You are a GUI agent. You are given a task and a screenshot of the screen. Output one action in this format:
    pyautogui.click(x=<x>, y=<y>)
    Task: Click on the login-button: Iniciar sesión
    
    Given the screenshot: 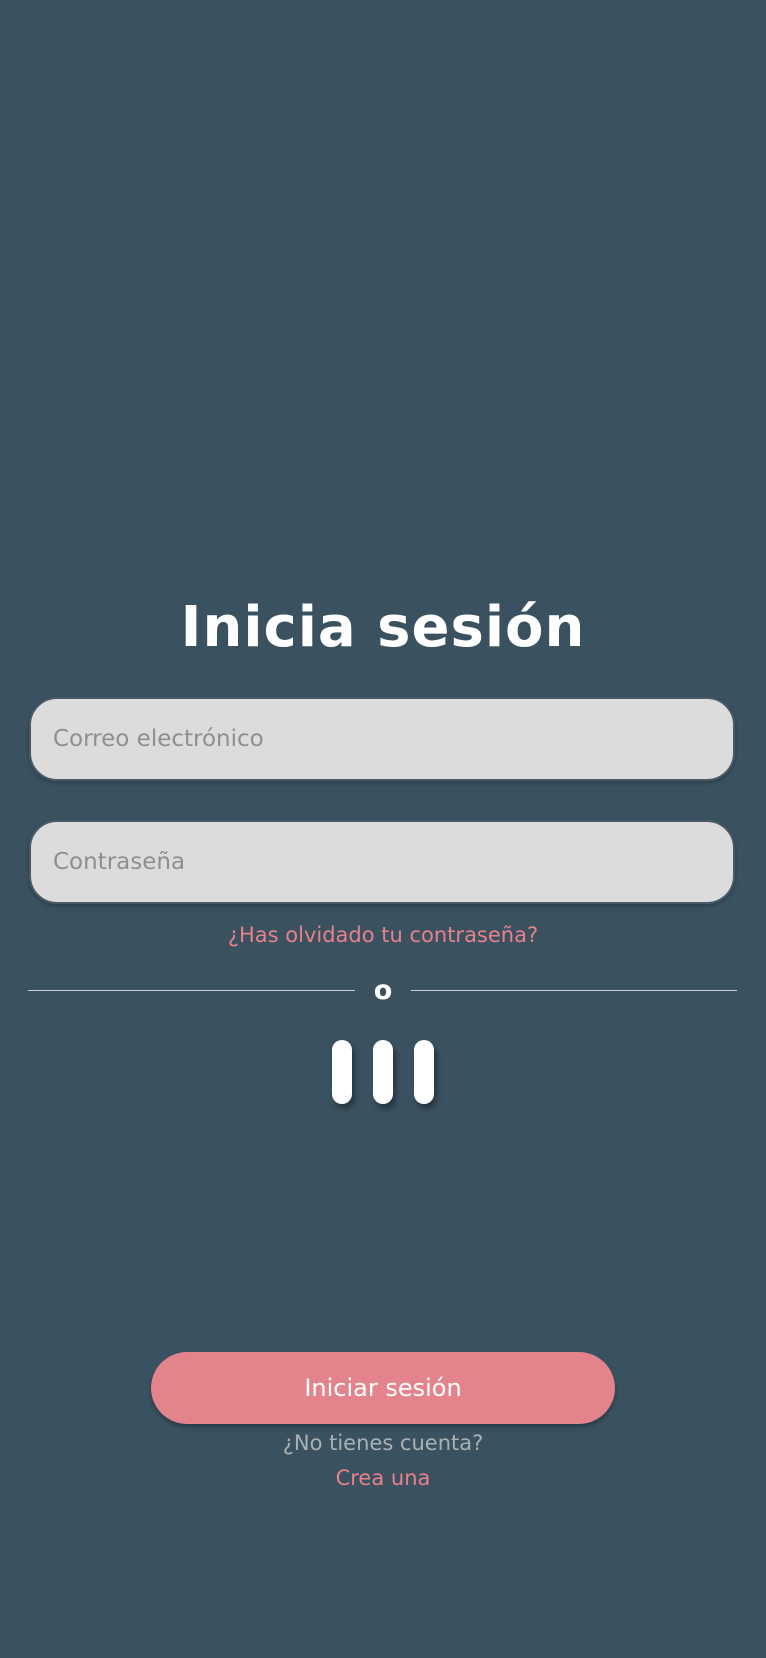 What is the action you would take?
    pyautogui.click(x=383, y=1388)
    